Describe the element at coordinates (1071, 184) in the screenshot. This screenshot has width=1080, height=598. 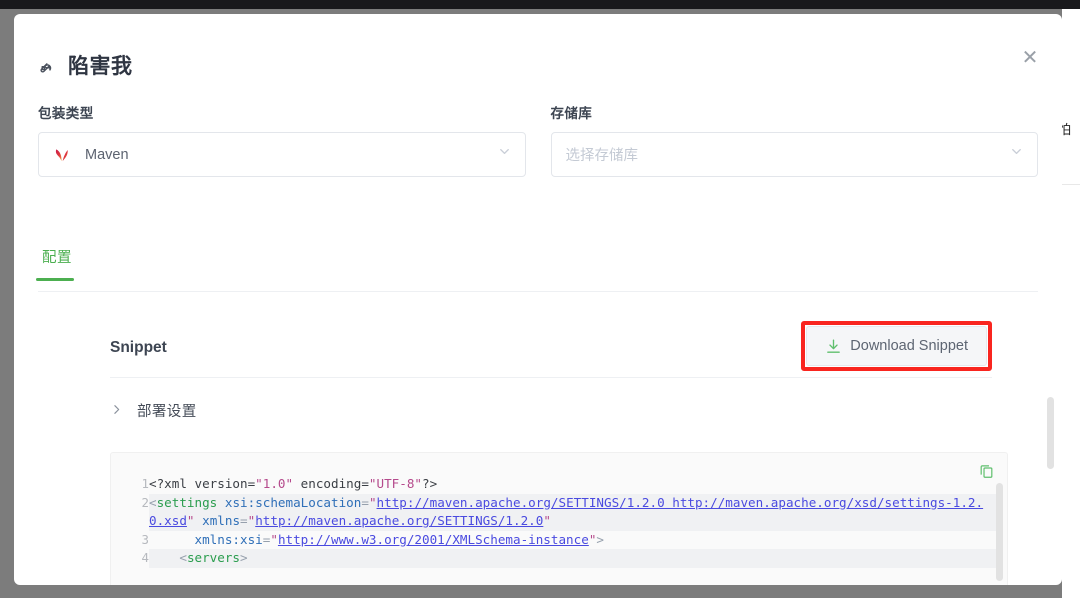
I see `background-sliver-divider` at that location.